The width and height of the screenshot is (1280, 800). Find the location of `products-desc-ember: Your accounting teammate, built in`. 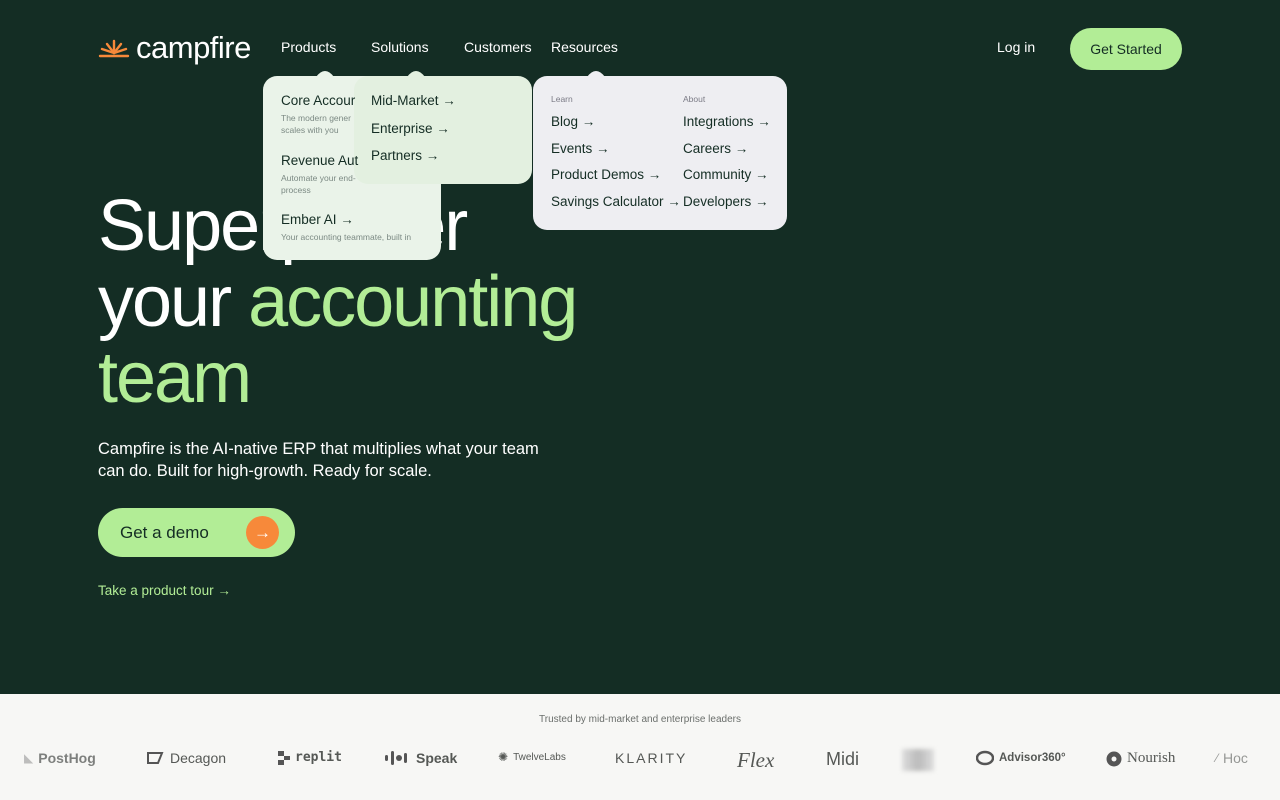

products-desc-ember: Your accounting teammate, built in is located at coordinates (346, 237).